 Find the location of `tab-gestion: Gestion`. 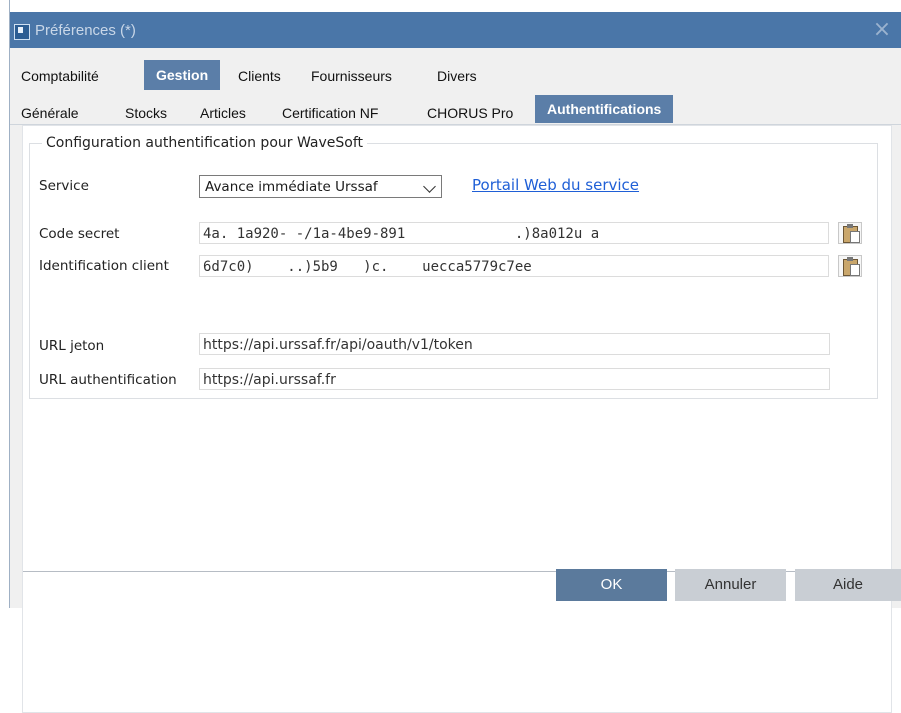

tab-gestion: Gestion is located at coordinates (182, 75).